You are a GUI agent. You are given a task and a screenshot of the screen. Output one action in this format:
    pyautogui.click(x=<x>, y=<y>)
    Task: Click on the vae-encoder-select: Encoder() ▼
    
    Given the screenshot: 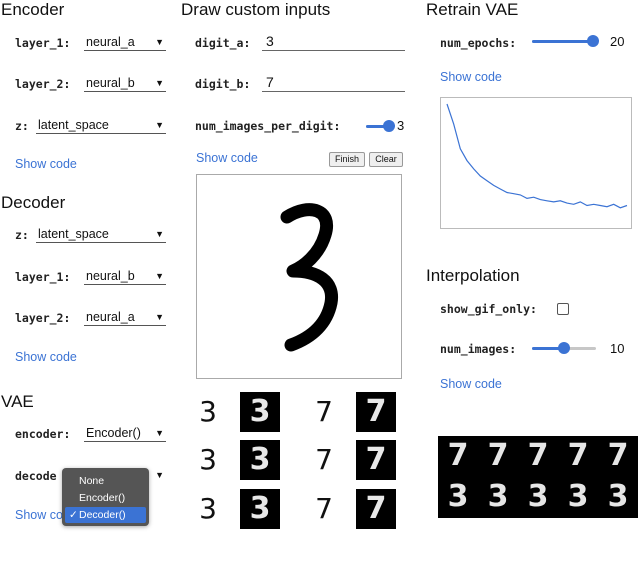 What is the action you would take?
    pyautogui.click(x=125, y=433)
    